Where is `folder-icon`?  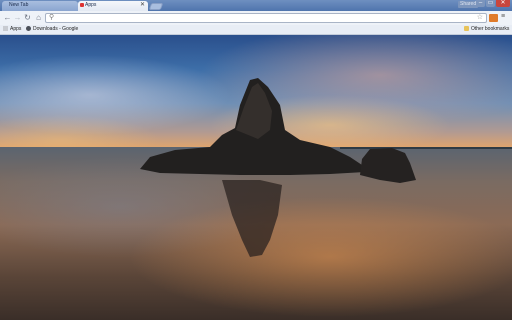
folder-icon is located at coordinates (466, 28).